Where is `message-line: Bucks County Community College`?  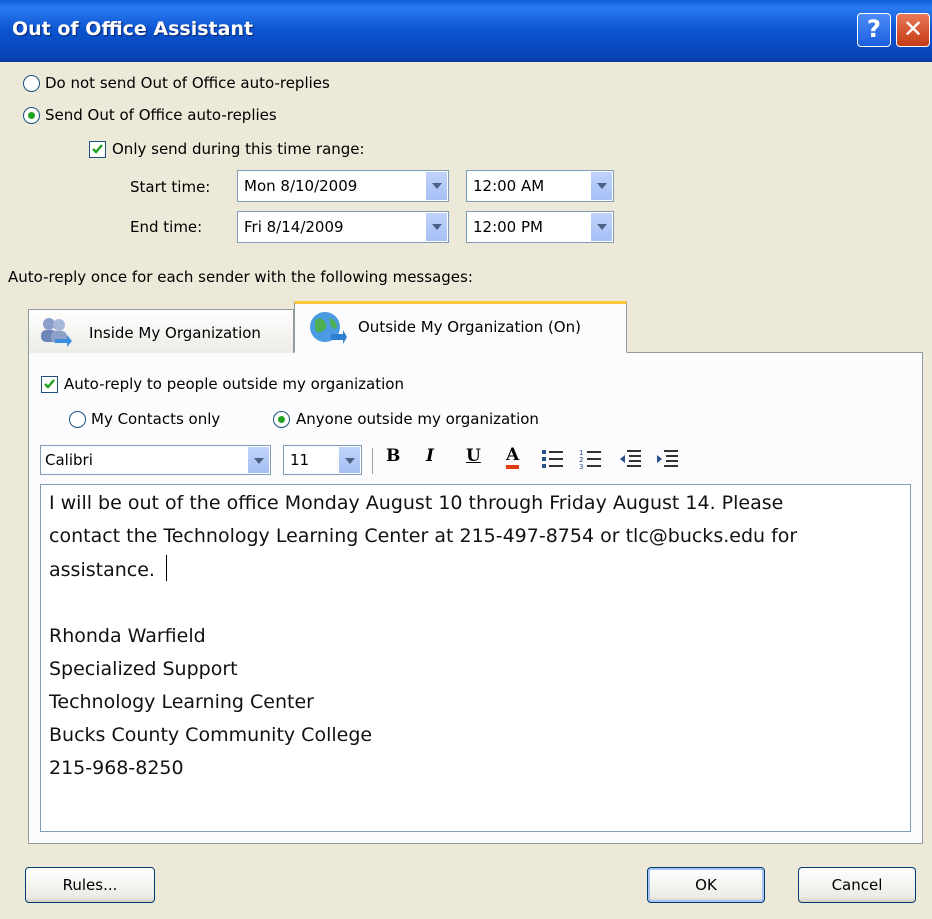 message-line: Bucks County Community College is located at coordinates (211, 735).